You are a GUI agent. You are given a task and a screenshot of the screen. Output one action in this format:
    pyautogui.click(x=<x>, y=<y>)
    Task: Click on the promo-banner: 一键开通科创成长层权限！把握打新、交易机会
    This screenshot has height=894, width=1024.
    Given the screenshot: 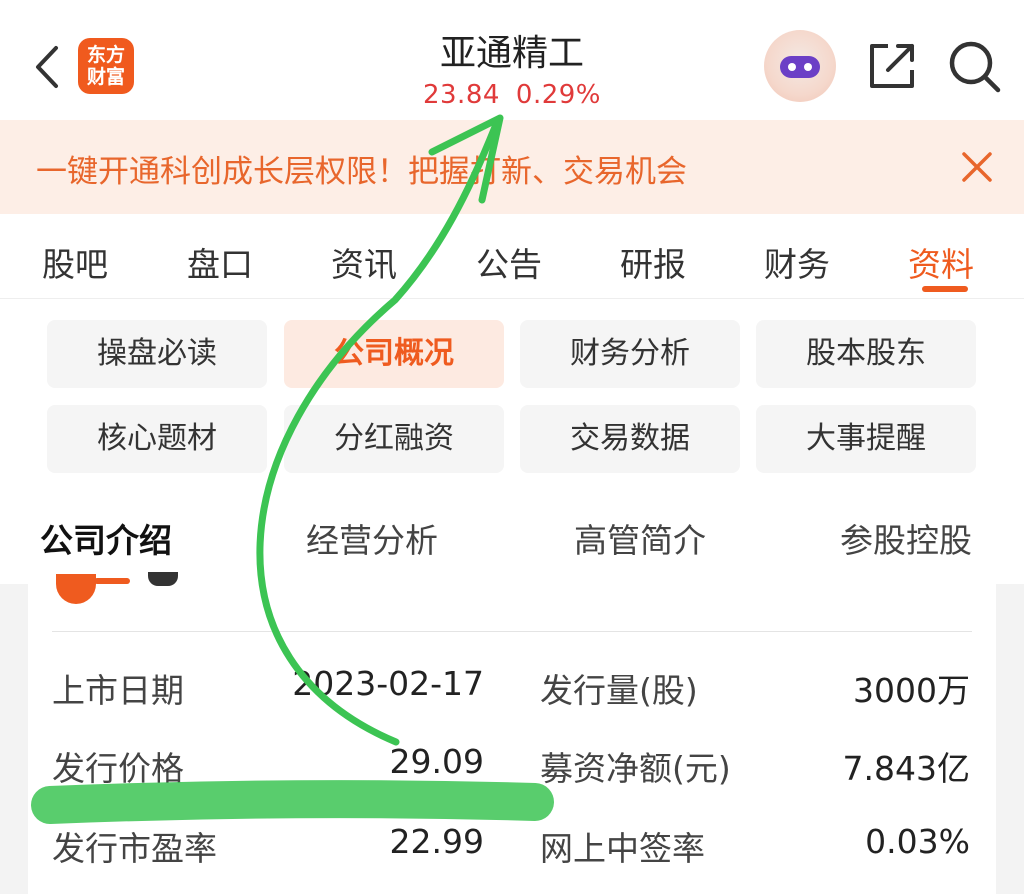 What is the action you would take?
    pyautogui.click(x=512, y=167)
    